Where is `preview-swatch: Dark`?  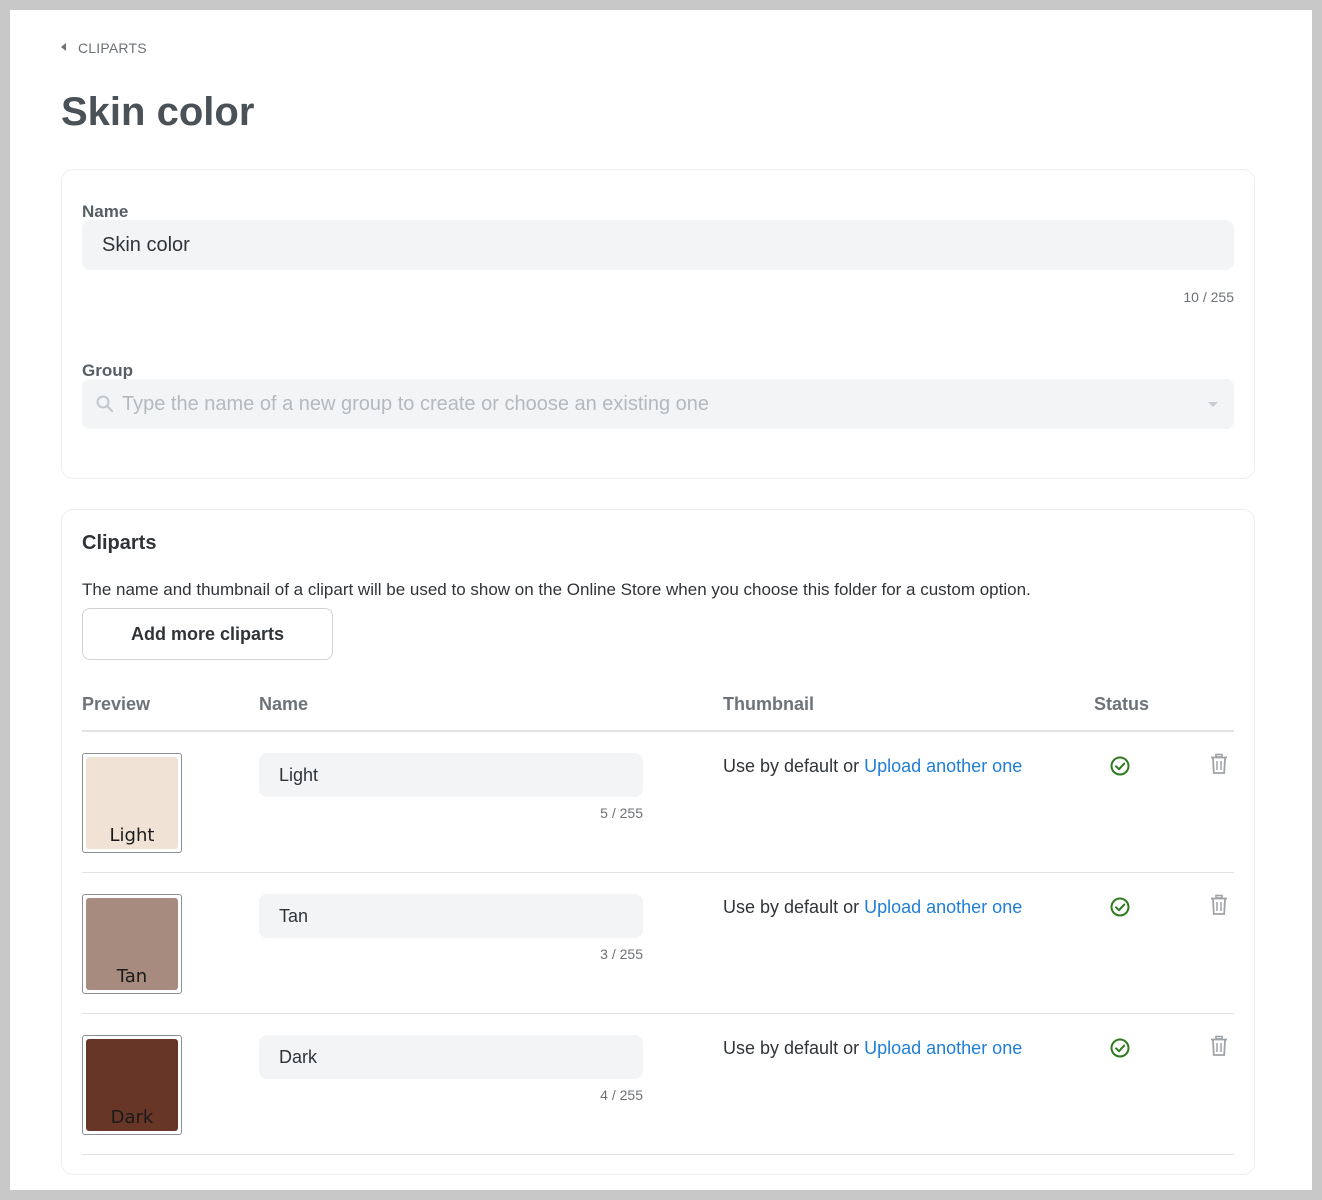
preview-swatch: Dark is located at coordinates (132, 1085).